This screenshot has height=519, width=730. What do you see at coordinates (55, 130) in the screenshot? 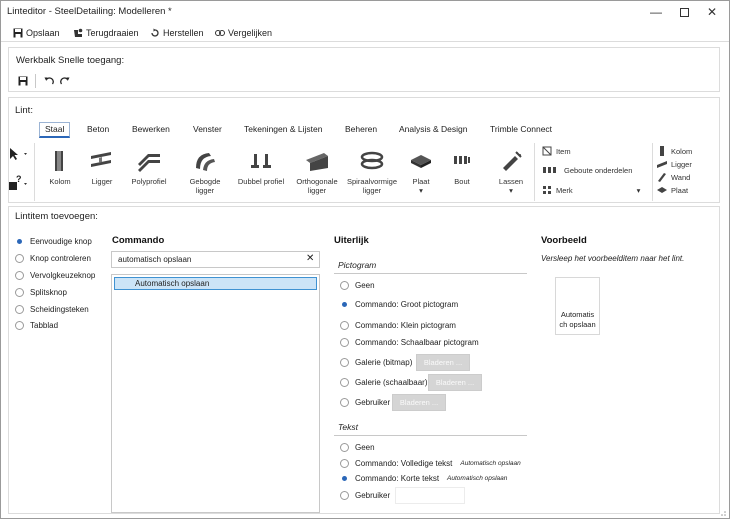
I see `tab-staal: Staal` at bounding box center [55, 130].